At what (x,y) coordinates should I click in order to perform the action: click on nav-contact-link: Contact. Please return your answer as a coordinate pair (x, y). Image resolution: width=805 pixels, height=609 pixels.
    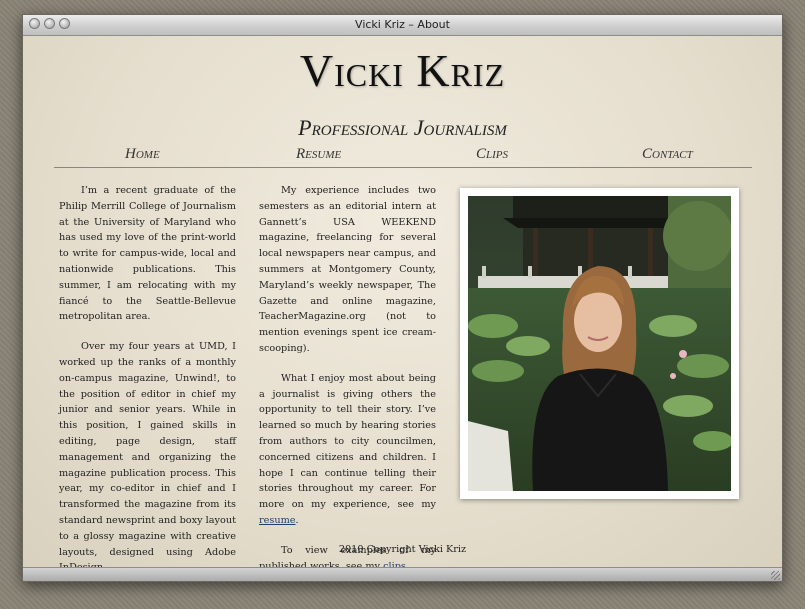
    Looking at the image, I should click on (667, 154).